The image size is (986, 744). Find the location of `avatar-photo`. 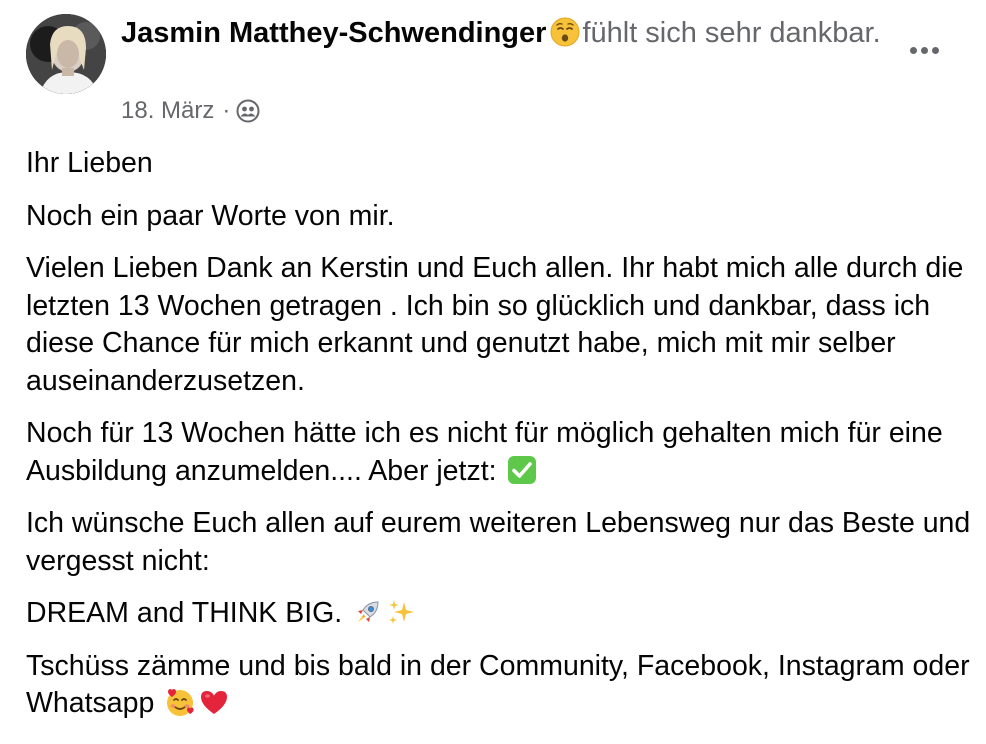

avatar-photo is located at coordinates (66, 54).